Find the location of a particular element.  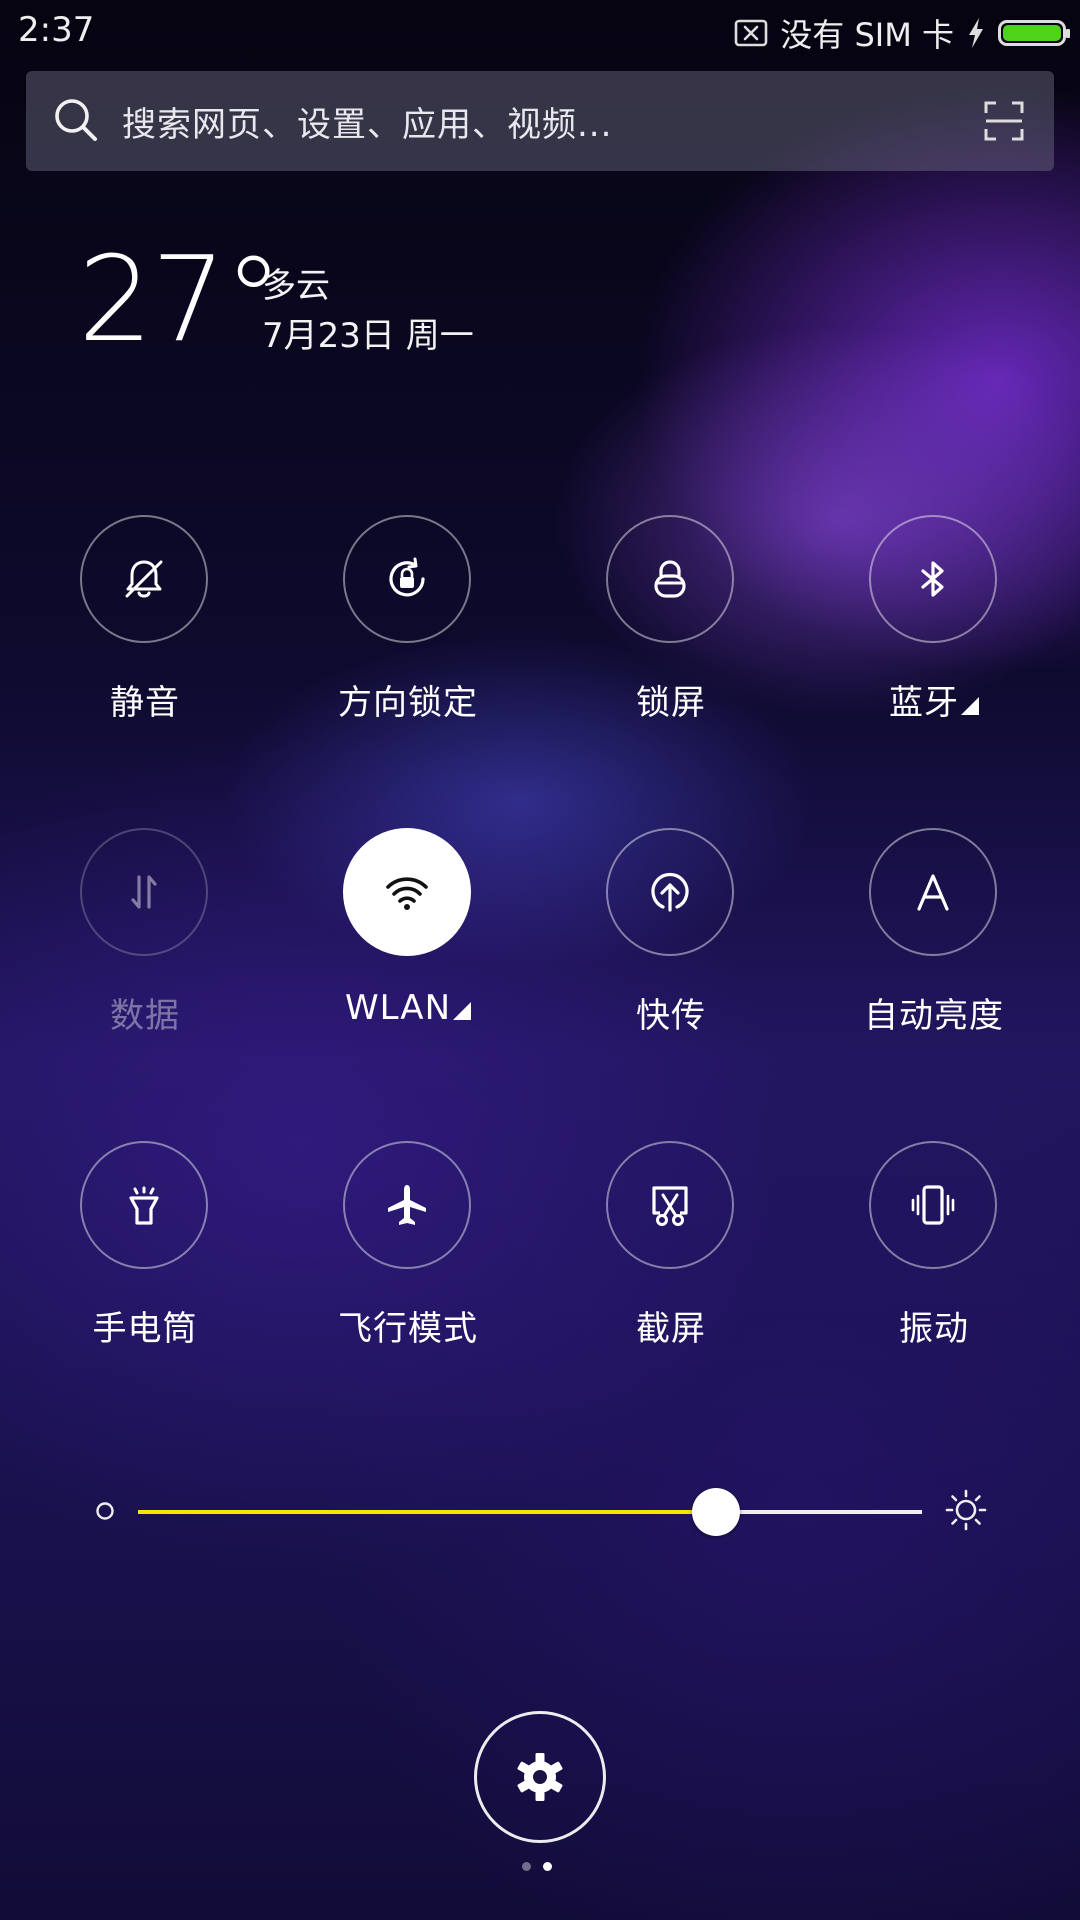

toggle-flashlight-button is located at coordinates (144, 1205).